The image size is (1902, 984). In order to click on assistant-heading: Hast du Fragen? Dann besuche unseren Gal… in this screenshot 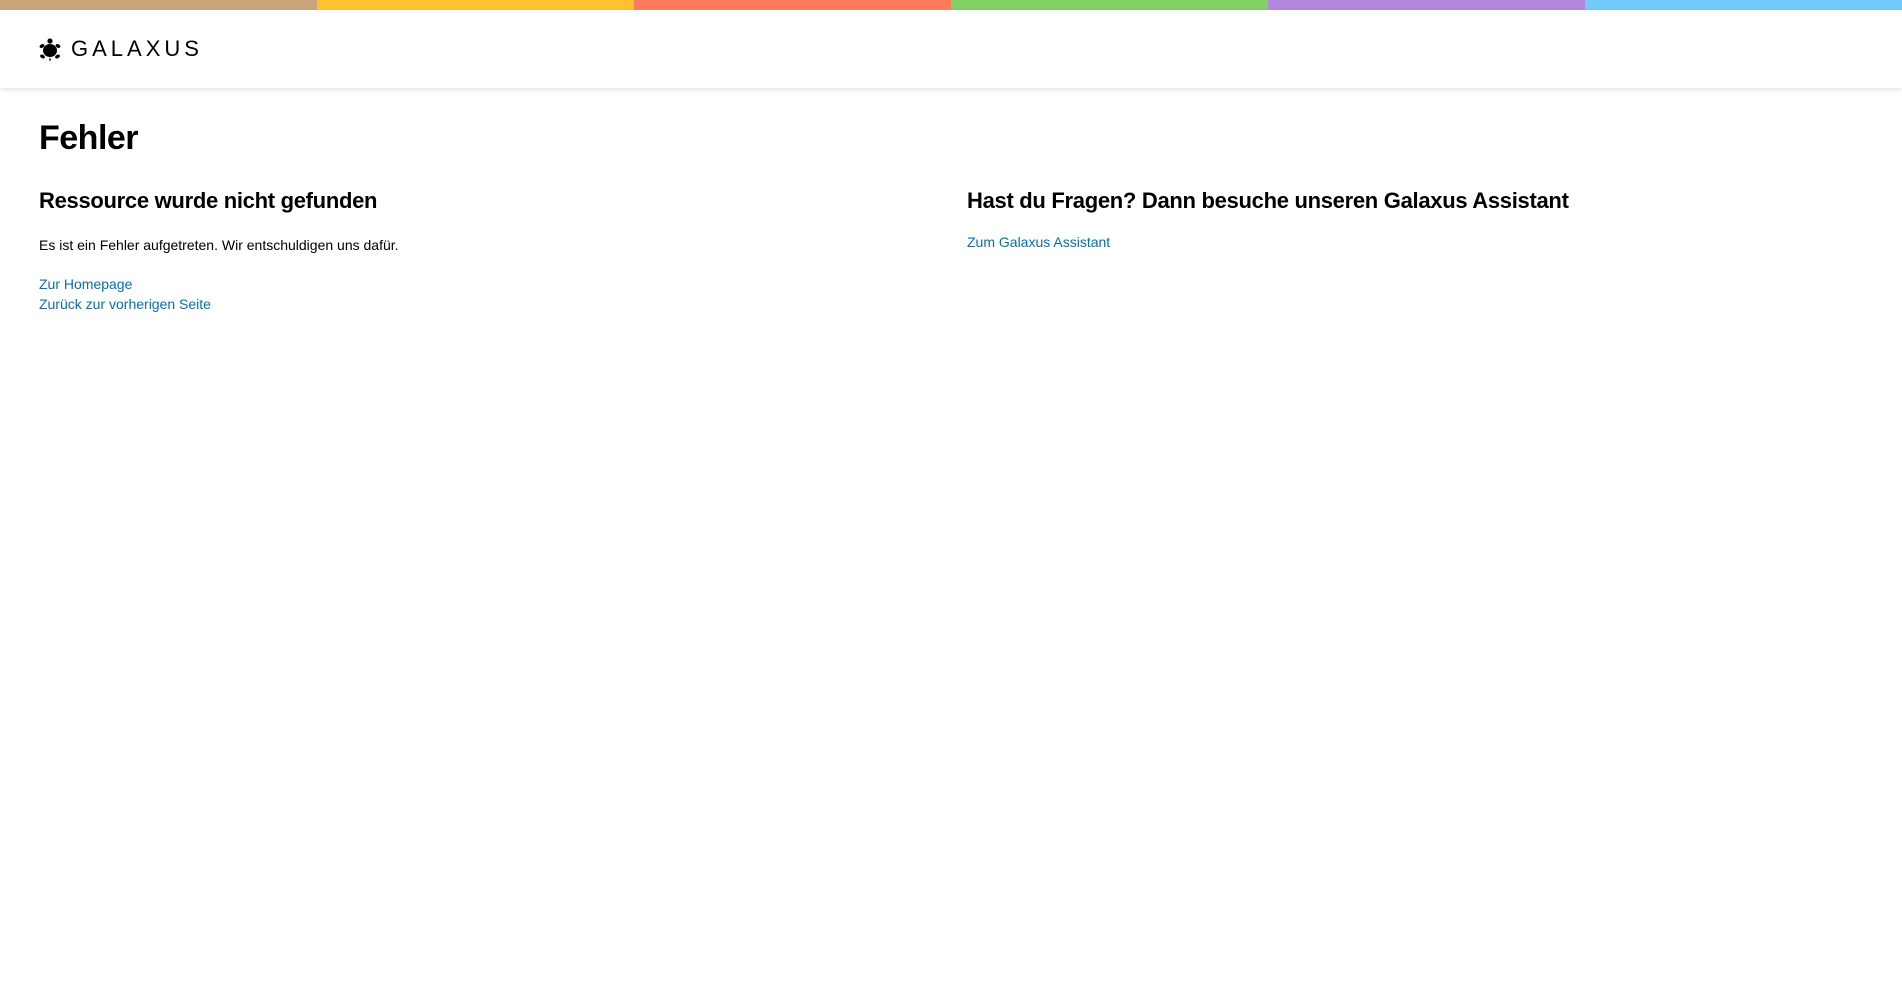, I will do `click(1268, 200)`.